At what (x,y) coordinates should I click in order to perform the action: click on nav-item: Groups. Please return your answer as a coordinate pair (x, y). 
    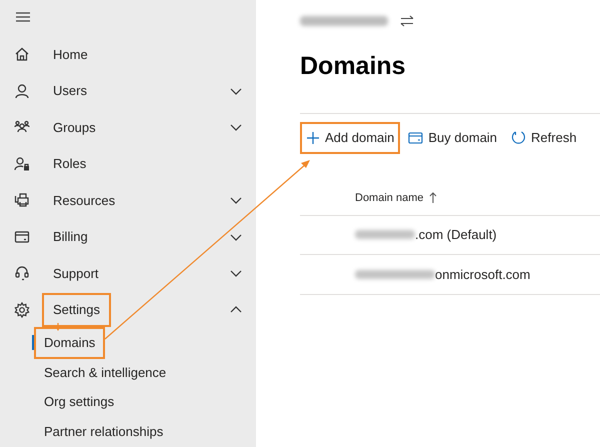
    Looking at the image, I should click on (74, 127).